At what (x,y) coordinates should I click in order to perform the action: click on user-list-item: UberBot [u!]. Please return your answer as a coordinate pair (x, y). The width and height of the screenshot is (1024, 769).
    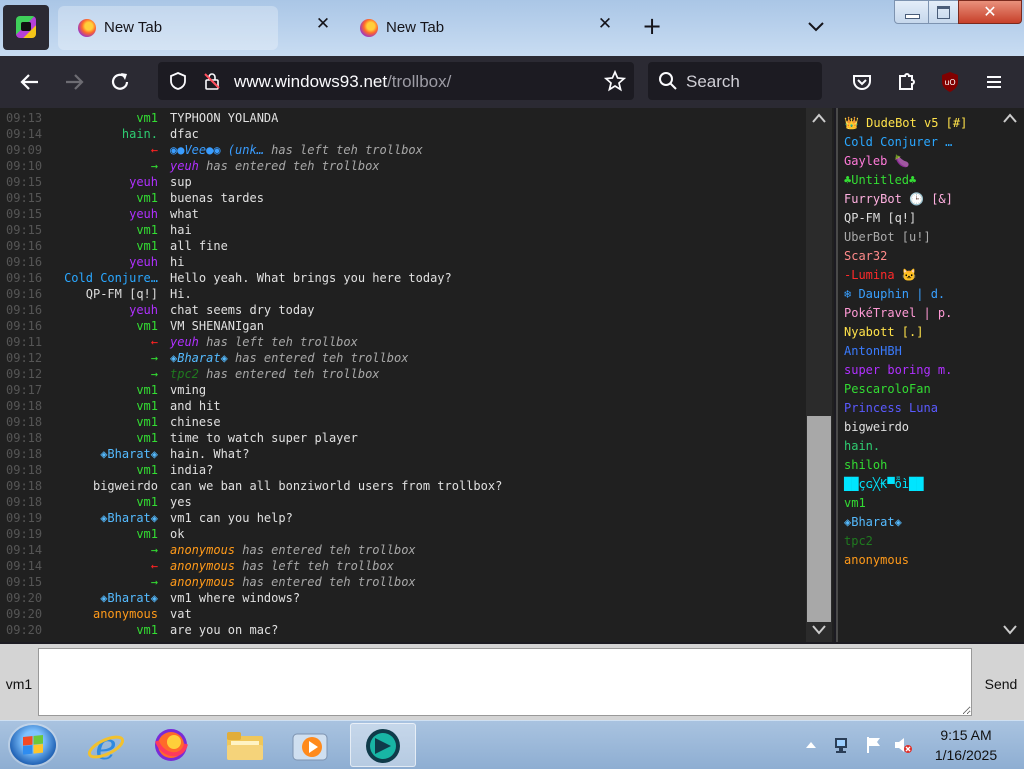
    Looking at the image, I should click on (887, 237).